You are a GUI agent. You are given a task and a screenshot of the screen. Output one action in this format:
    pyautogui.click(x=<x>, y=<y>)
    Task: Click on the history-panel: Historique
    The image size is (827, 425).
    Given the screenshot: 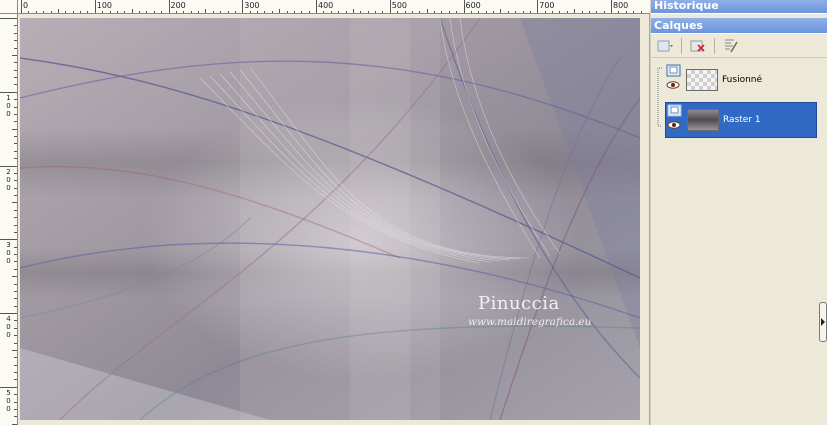 What is the action you would take?
    pyautogui.click(x=739, y=7)
    